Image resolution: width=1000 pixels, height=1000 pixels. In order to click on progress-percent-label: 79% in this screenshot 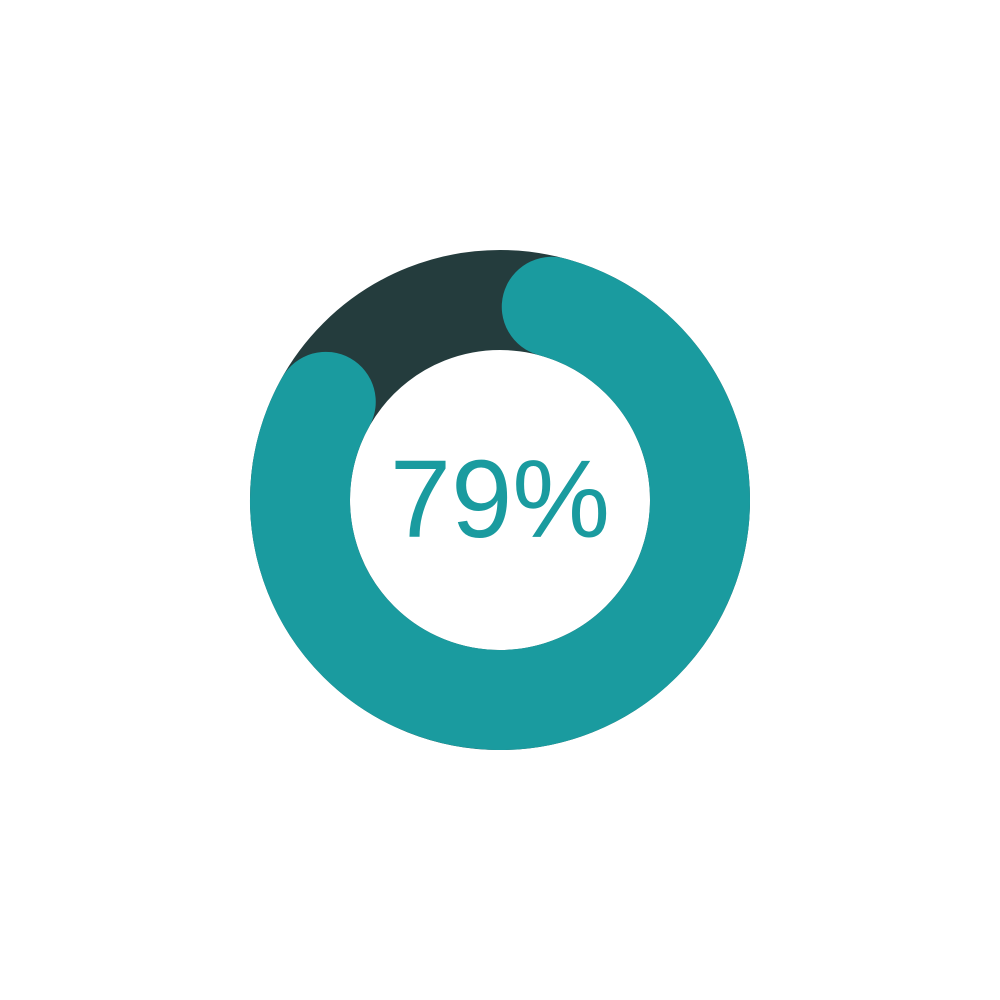, I will do `click(500, 499)`.